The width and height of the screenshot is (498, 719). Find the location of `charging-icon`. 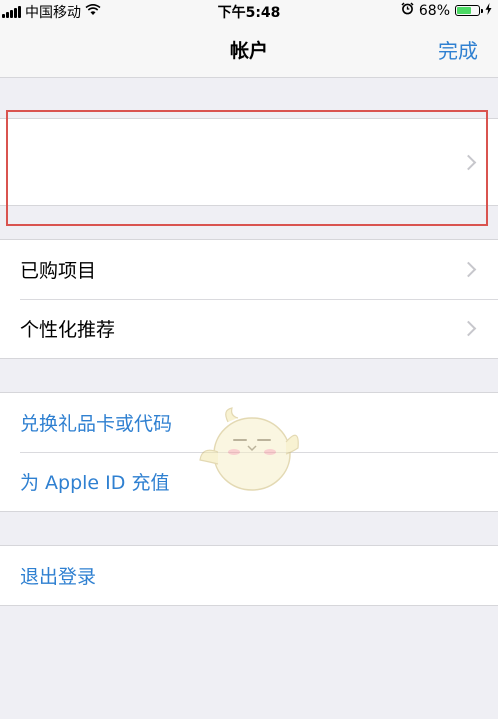

charging-icon is located at coordinates (488, 10).